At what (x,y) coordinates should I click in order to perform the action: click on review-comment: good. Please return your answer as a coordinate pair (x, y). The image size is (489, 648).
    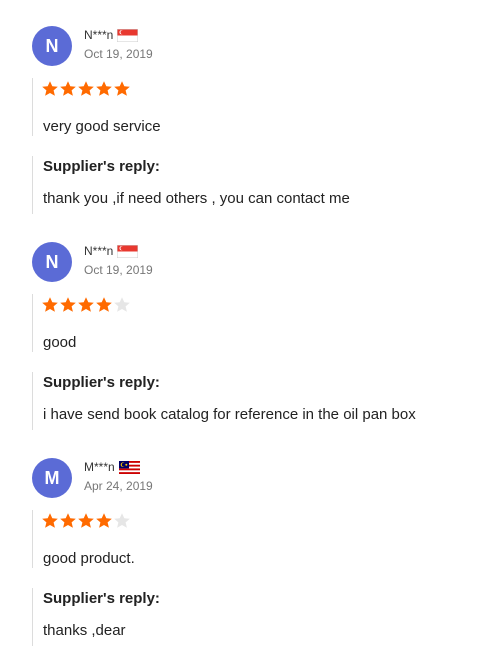
    Looking at the image, I should click on (60, 342).